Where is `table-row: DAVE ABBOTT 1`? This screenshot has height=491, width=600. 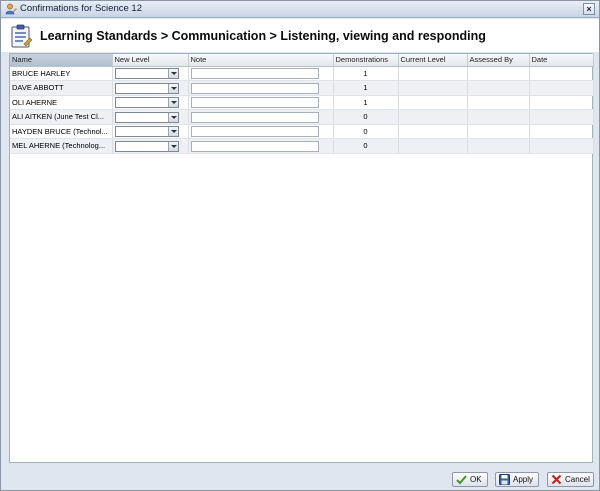
table-row: DAVE ABBOTT 1 is located at coordinates (302, 88).